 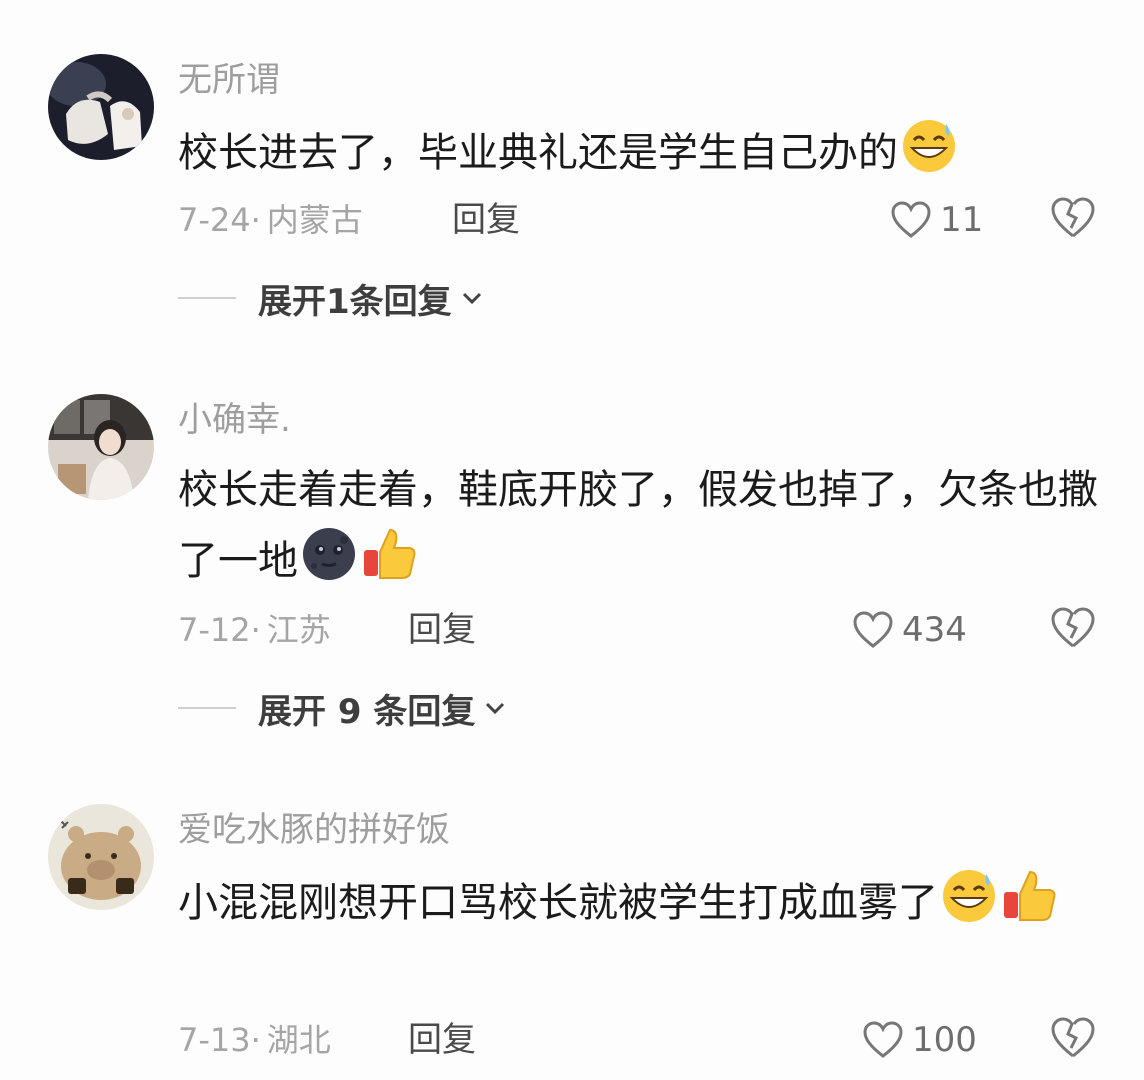 What do you see at coordinates (367, 711) in the screenshot?
I see `expand-replies-label: 展开 9 条回复` at bounding box center [367, 711].